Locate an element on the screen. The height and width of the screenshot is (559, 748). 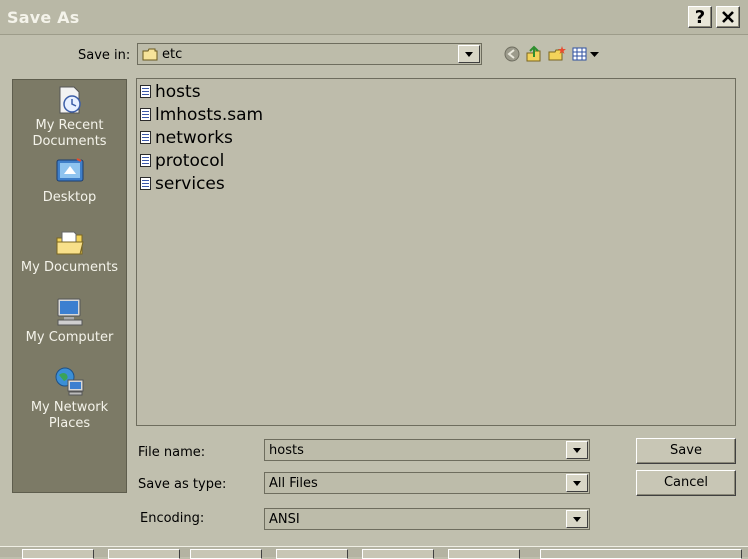
recent-documents-icon is located at coordinates (70, 100).